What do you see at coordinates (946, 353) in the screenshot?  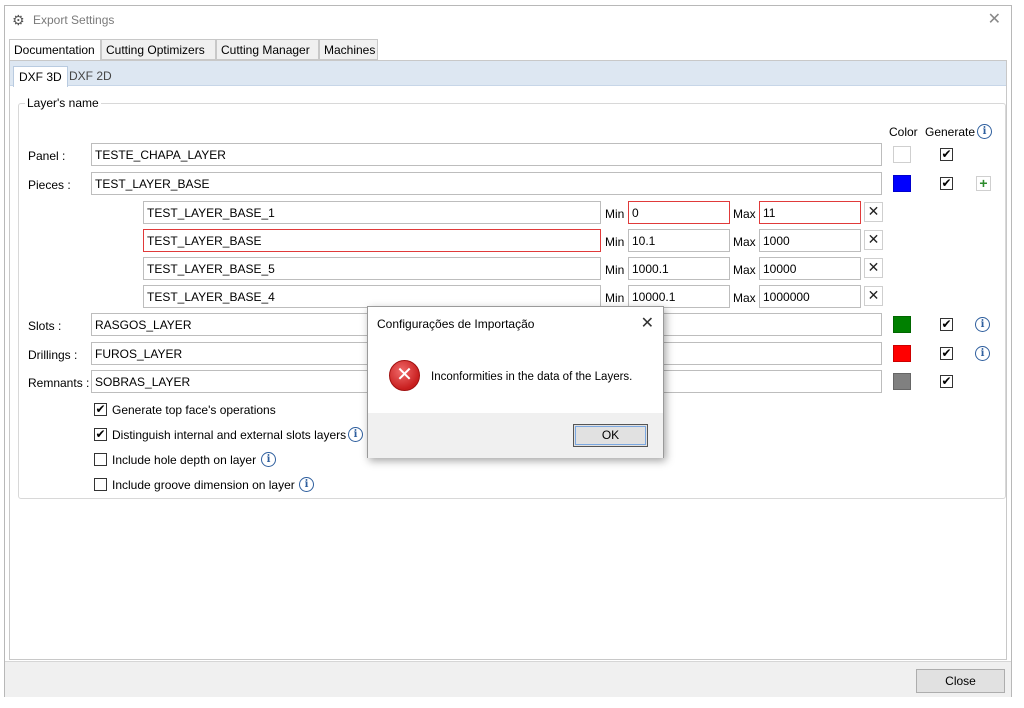 I see `drillings-generate-checkbox: ✔` at bounding box center [946, 353].